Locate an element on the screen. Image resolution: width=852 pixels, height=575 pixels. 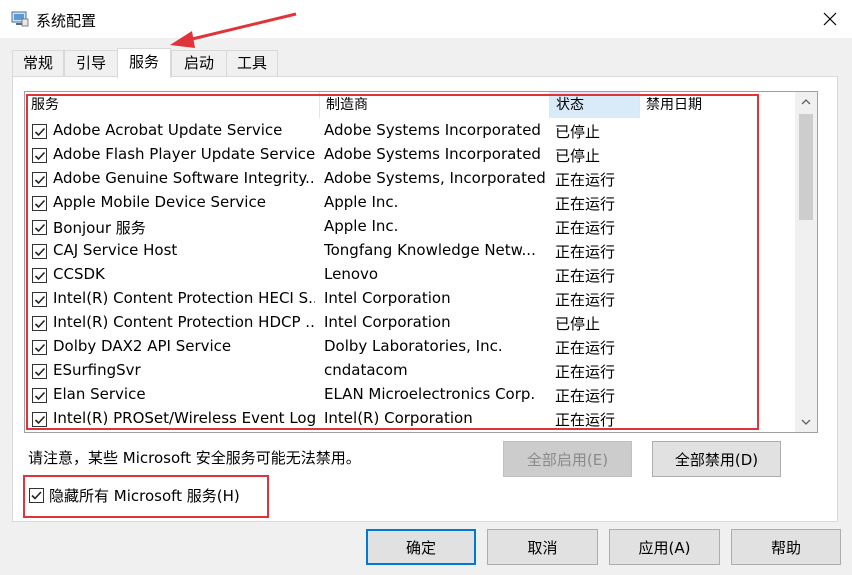
scroll-thumb is located at coordinates (806, 167).